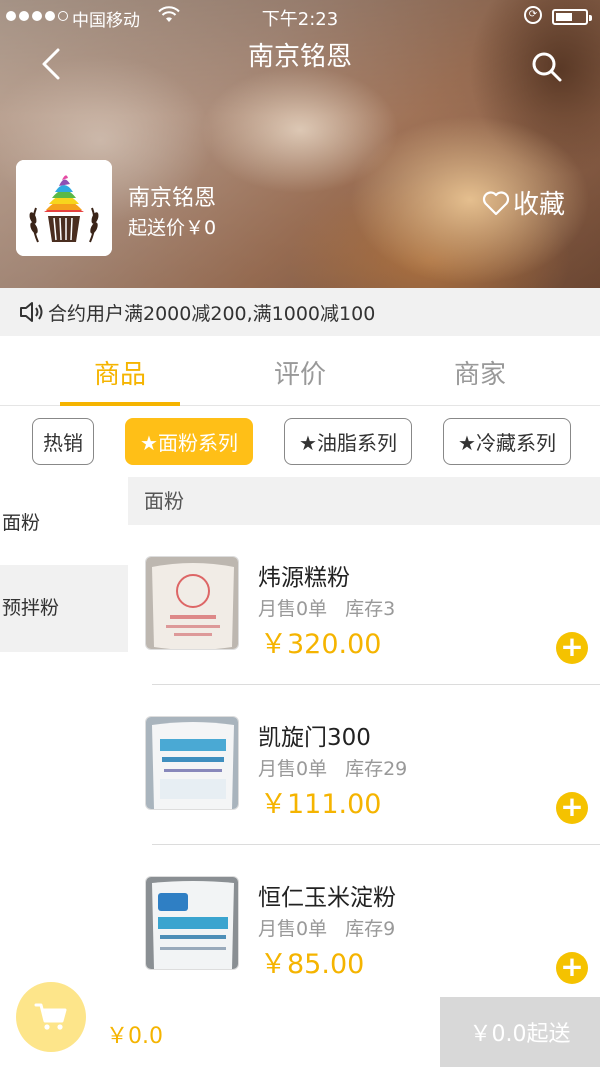 This screenshot has width=600, height=1067. What do you see at coordinates (533, 15) in the screenshot?
I see `rotation-lock-icon: ⟳` at bounding box center [533, 15].